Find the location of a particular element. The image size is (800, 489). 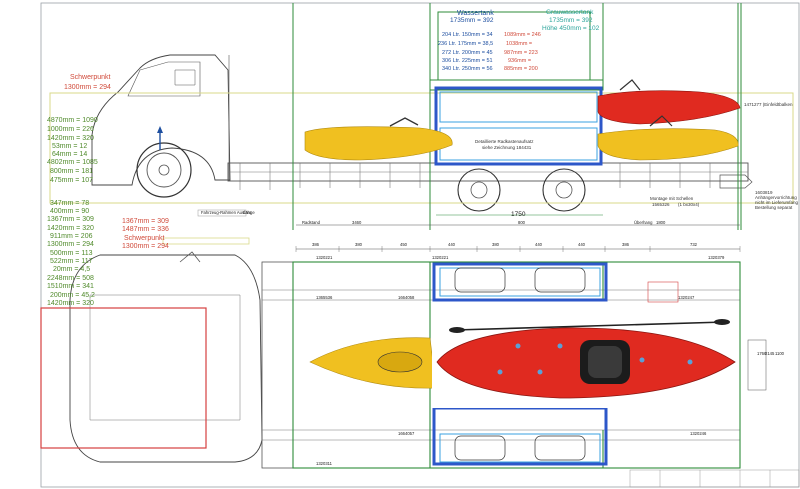

side-dim: 1100 is located at coordinates (780, 353).